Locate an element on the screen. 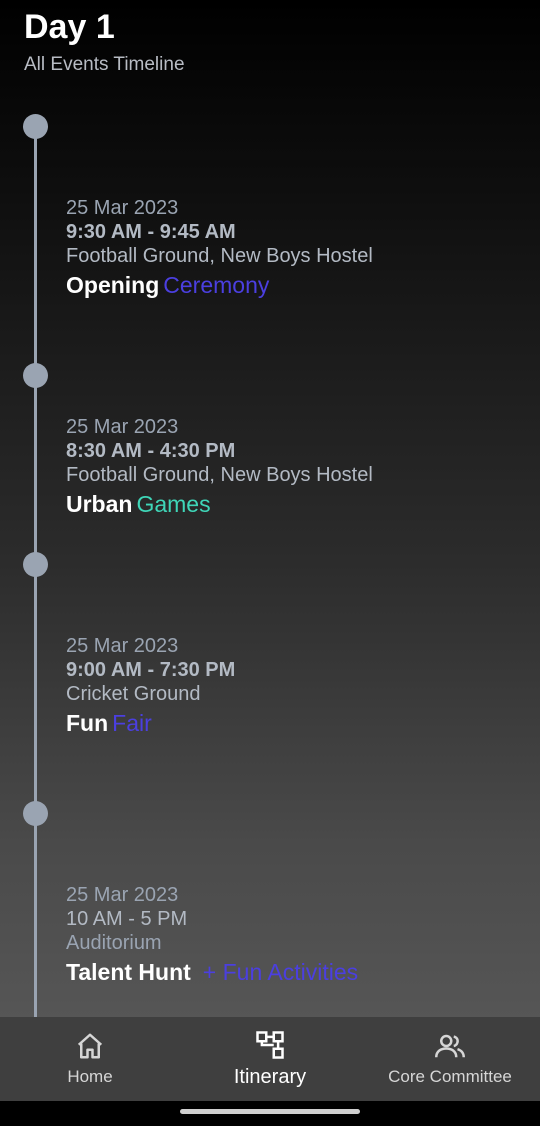 The image size is (540, 1126). event-venue: Cricket Ground is located at coordinates (133, 694).